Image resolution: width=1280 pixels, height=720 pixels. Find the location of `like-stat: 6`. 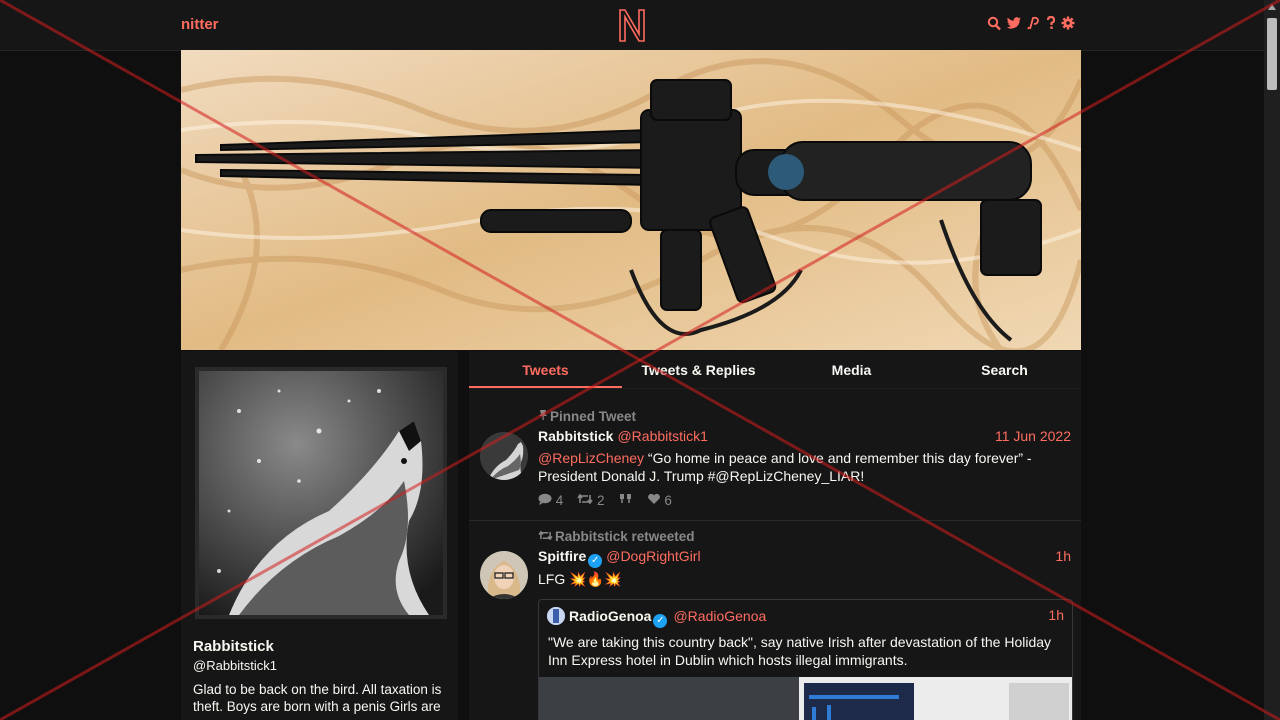

like-stat: 6 is located at coordinates (659, 500).